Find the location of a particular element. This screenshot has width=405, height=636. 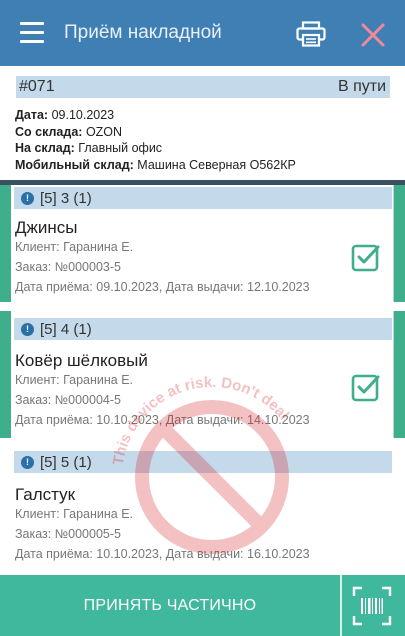

document-number: #071 is located at coordinates (37, 86).